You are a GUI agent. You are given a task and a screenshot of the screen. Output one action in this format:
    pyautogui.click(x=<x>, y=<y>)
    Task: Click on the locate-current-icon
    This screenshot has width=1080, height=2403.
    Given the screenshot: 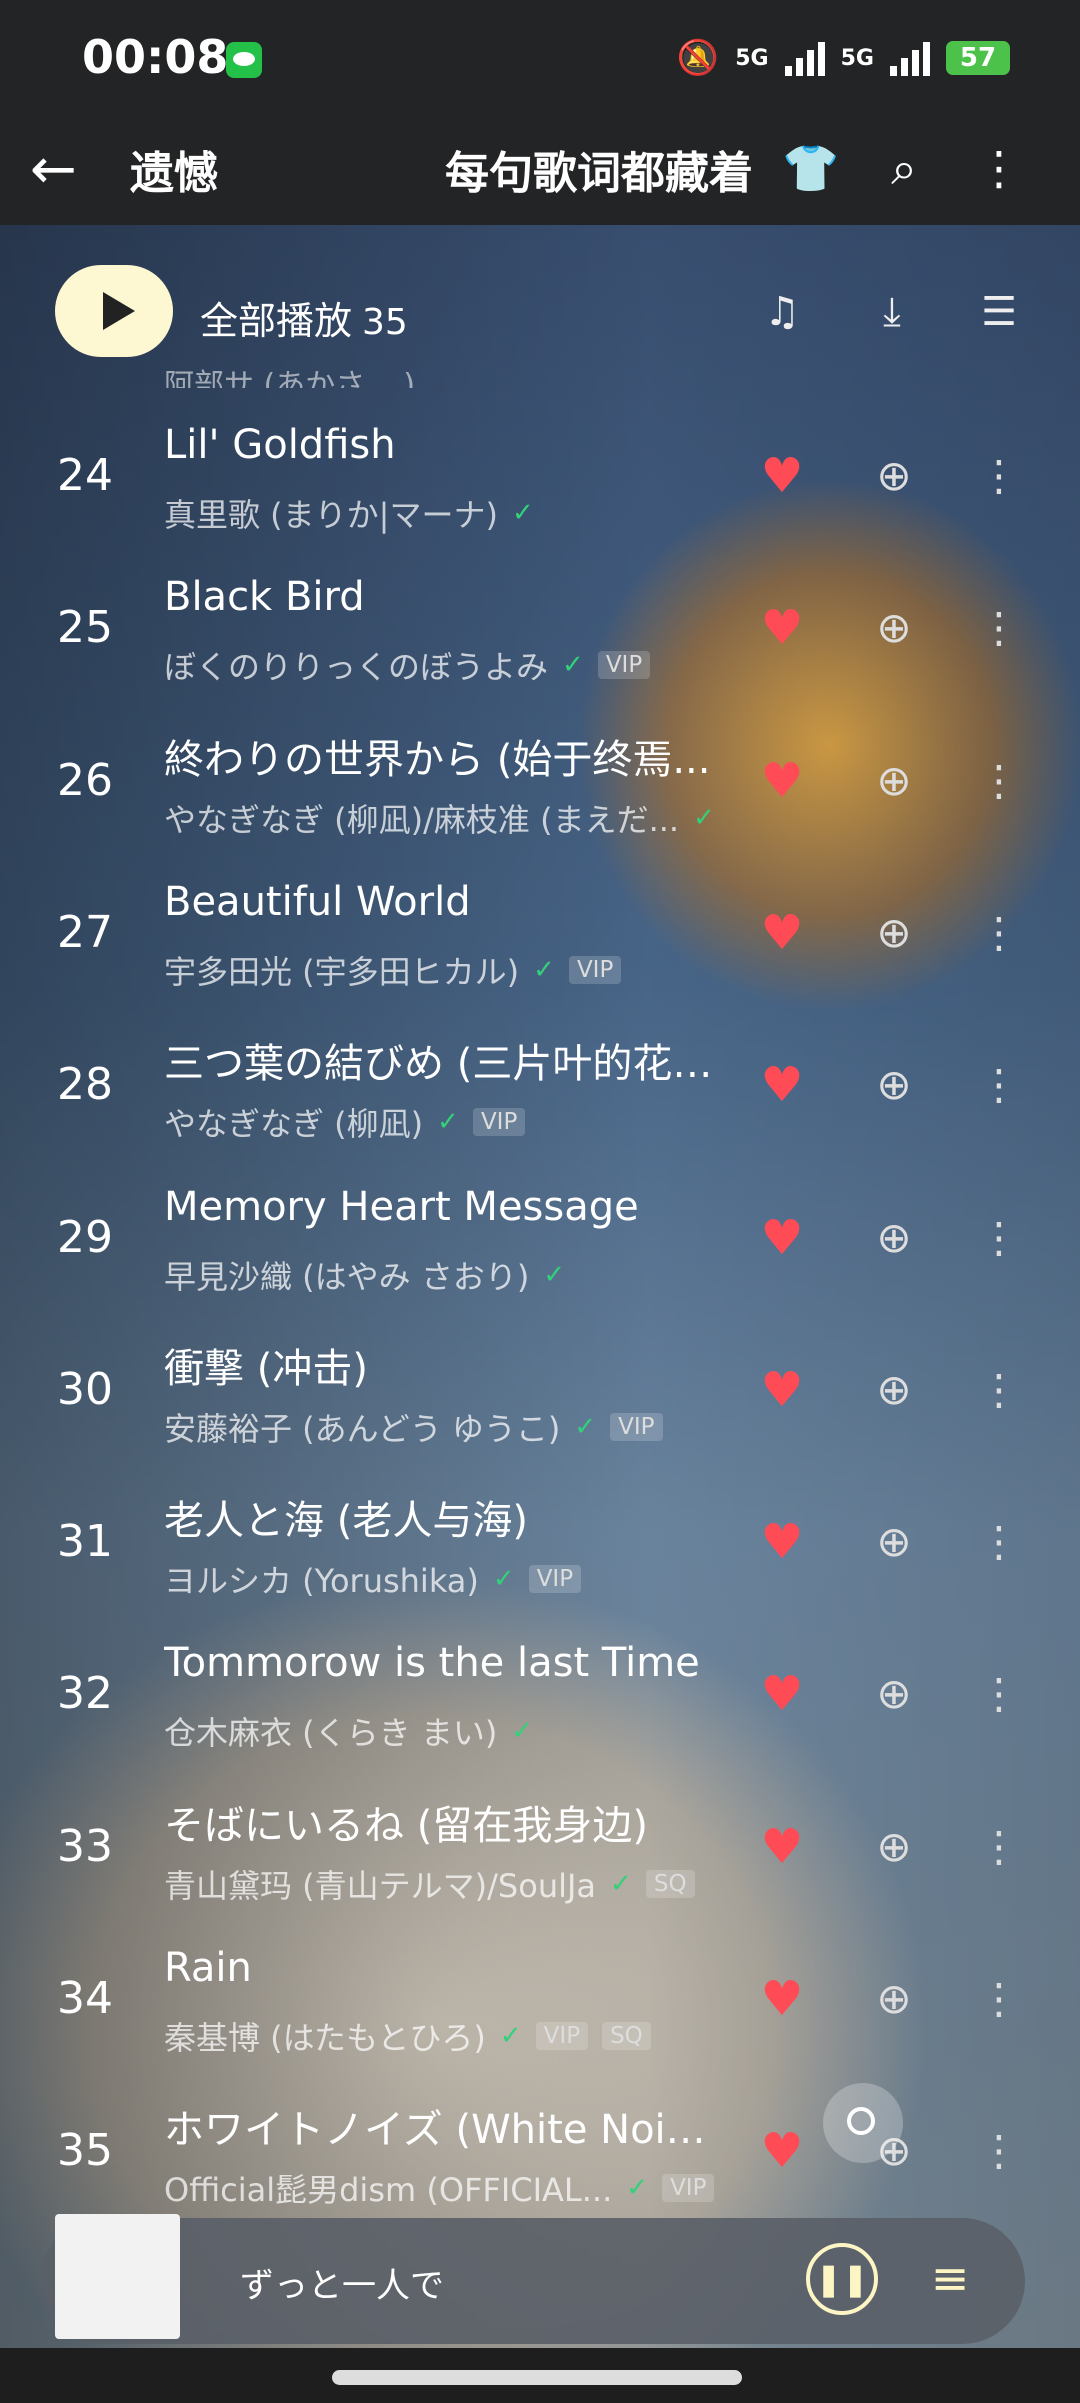 What is the action you would take?
    pyautogui.click(x=863, y=2123)
    